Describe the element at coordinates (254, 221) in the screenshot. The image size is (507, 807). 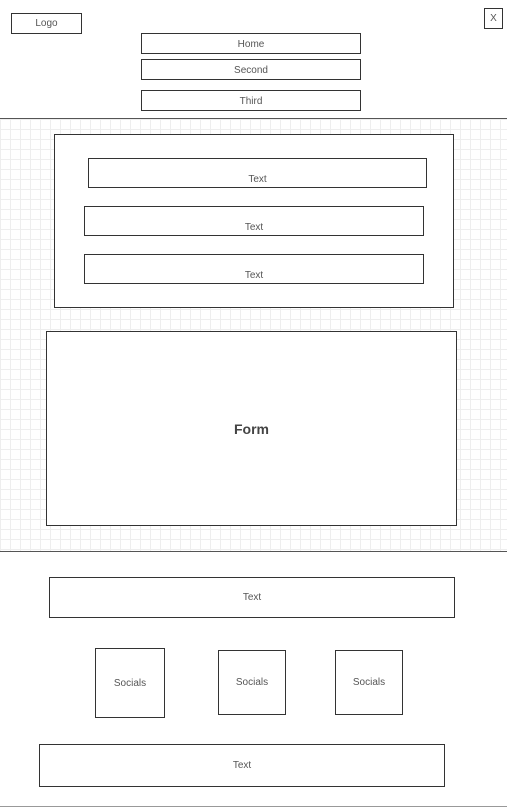
I see `text-item-2: Text` at that location.